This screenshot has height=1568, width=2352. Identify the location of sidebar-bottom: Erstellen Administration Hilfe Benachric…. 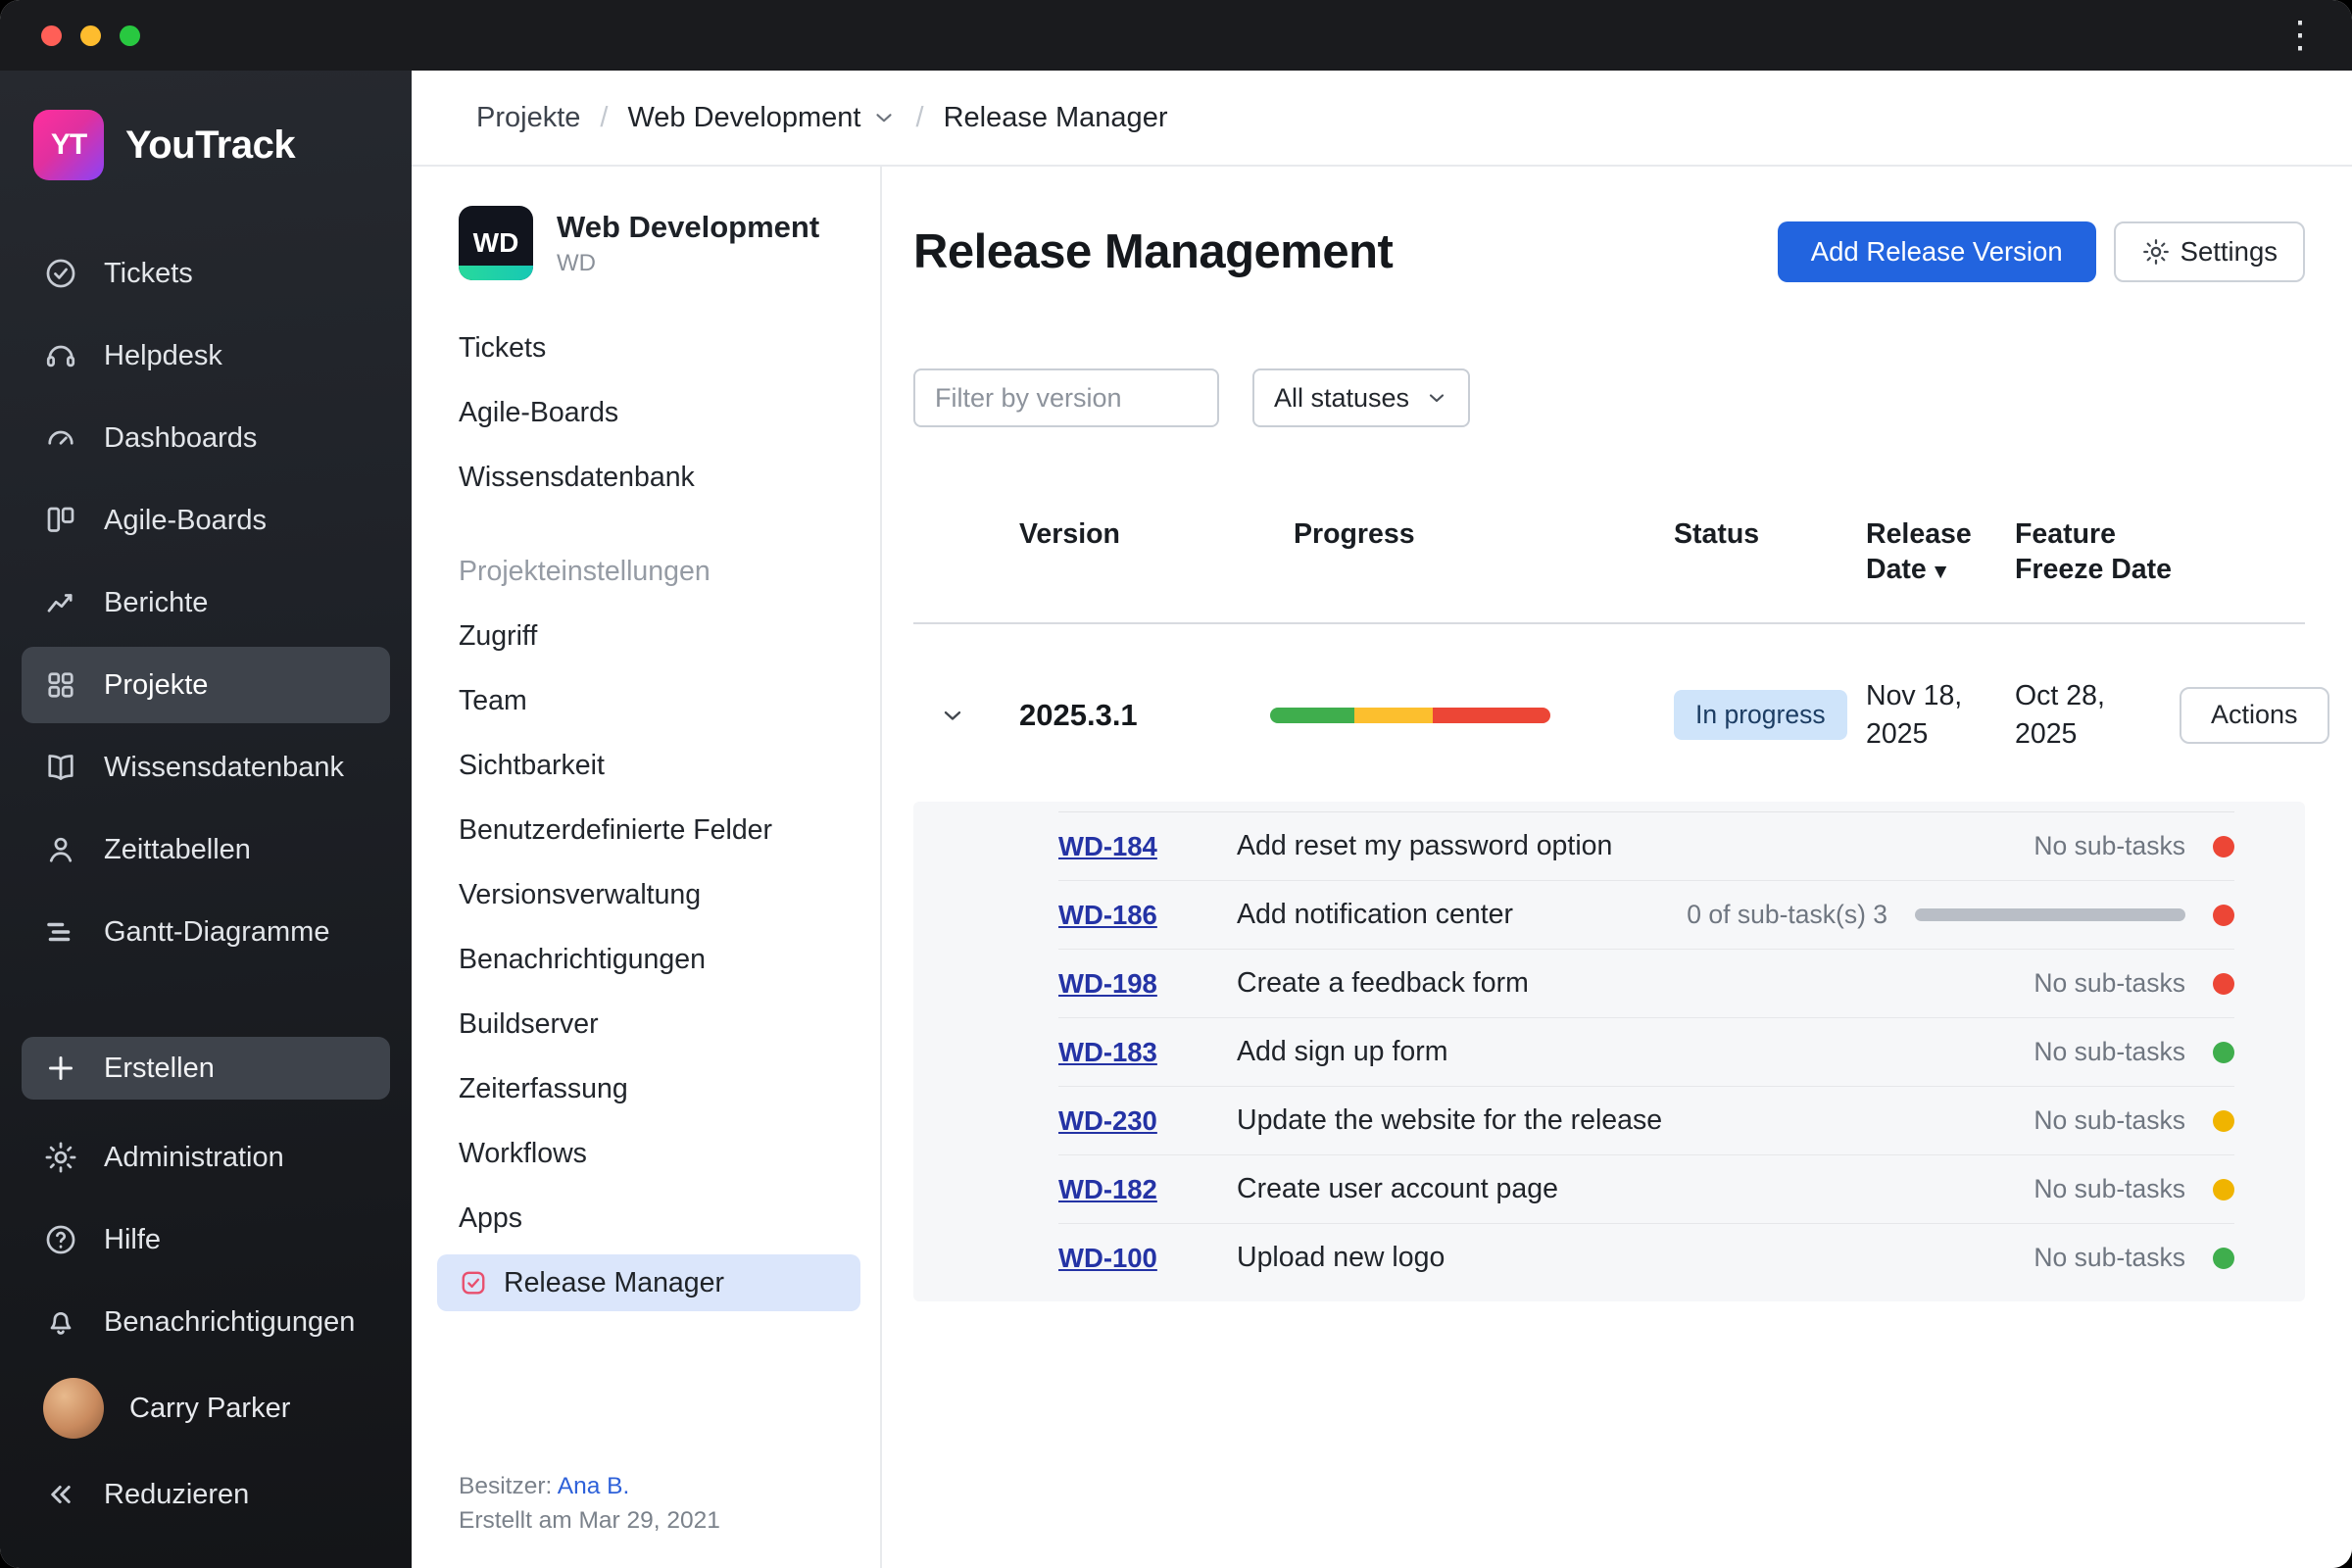
(206, 1285).